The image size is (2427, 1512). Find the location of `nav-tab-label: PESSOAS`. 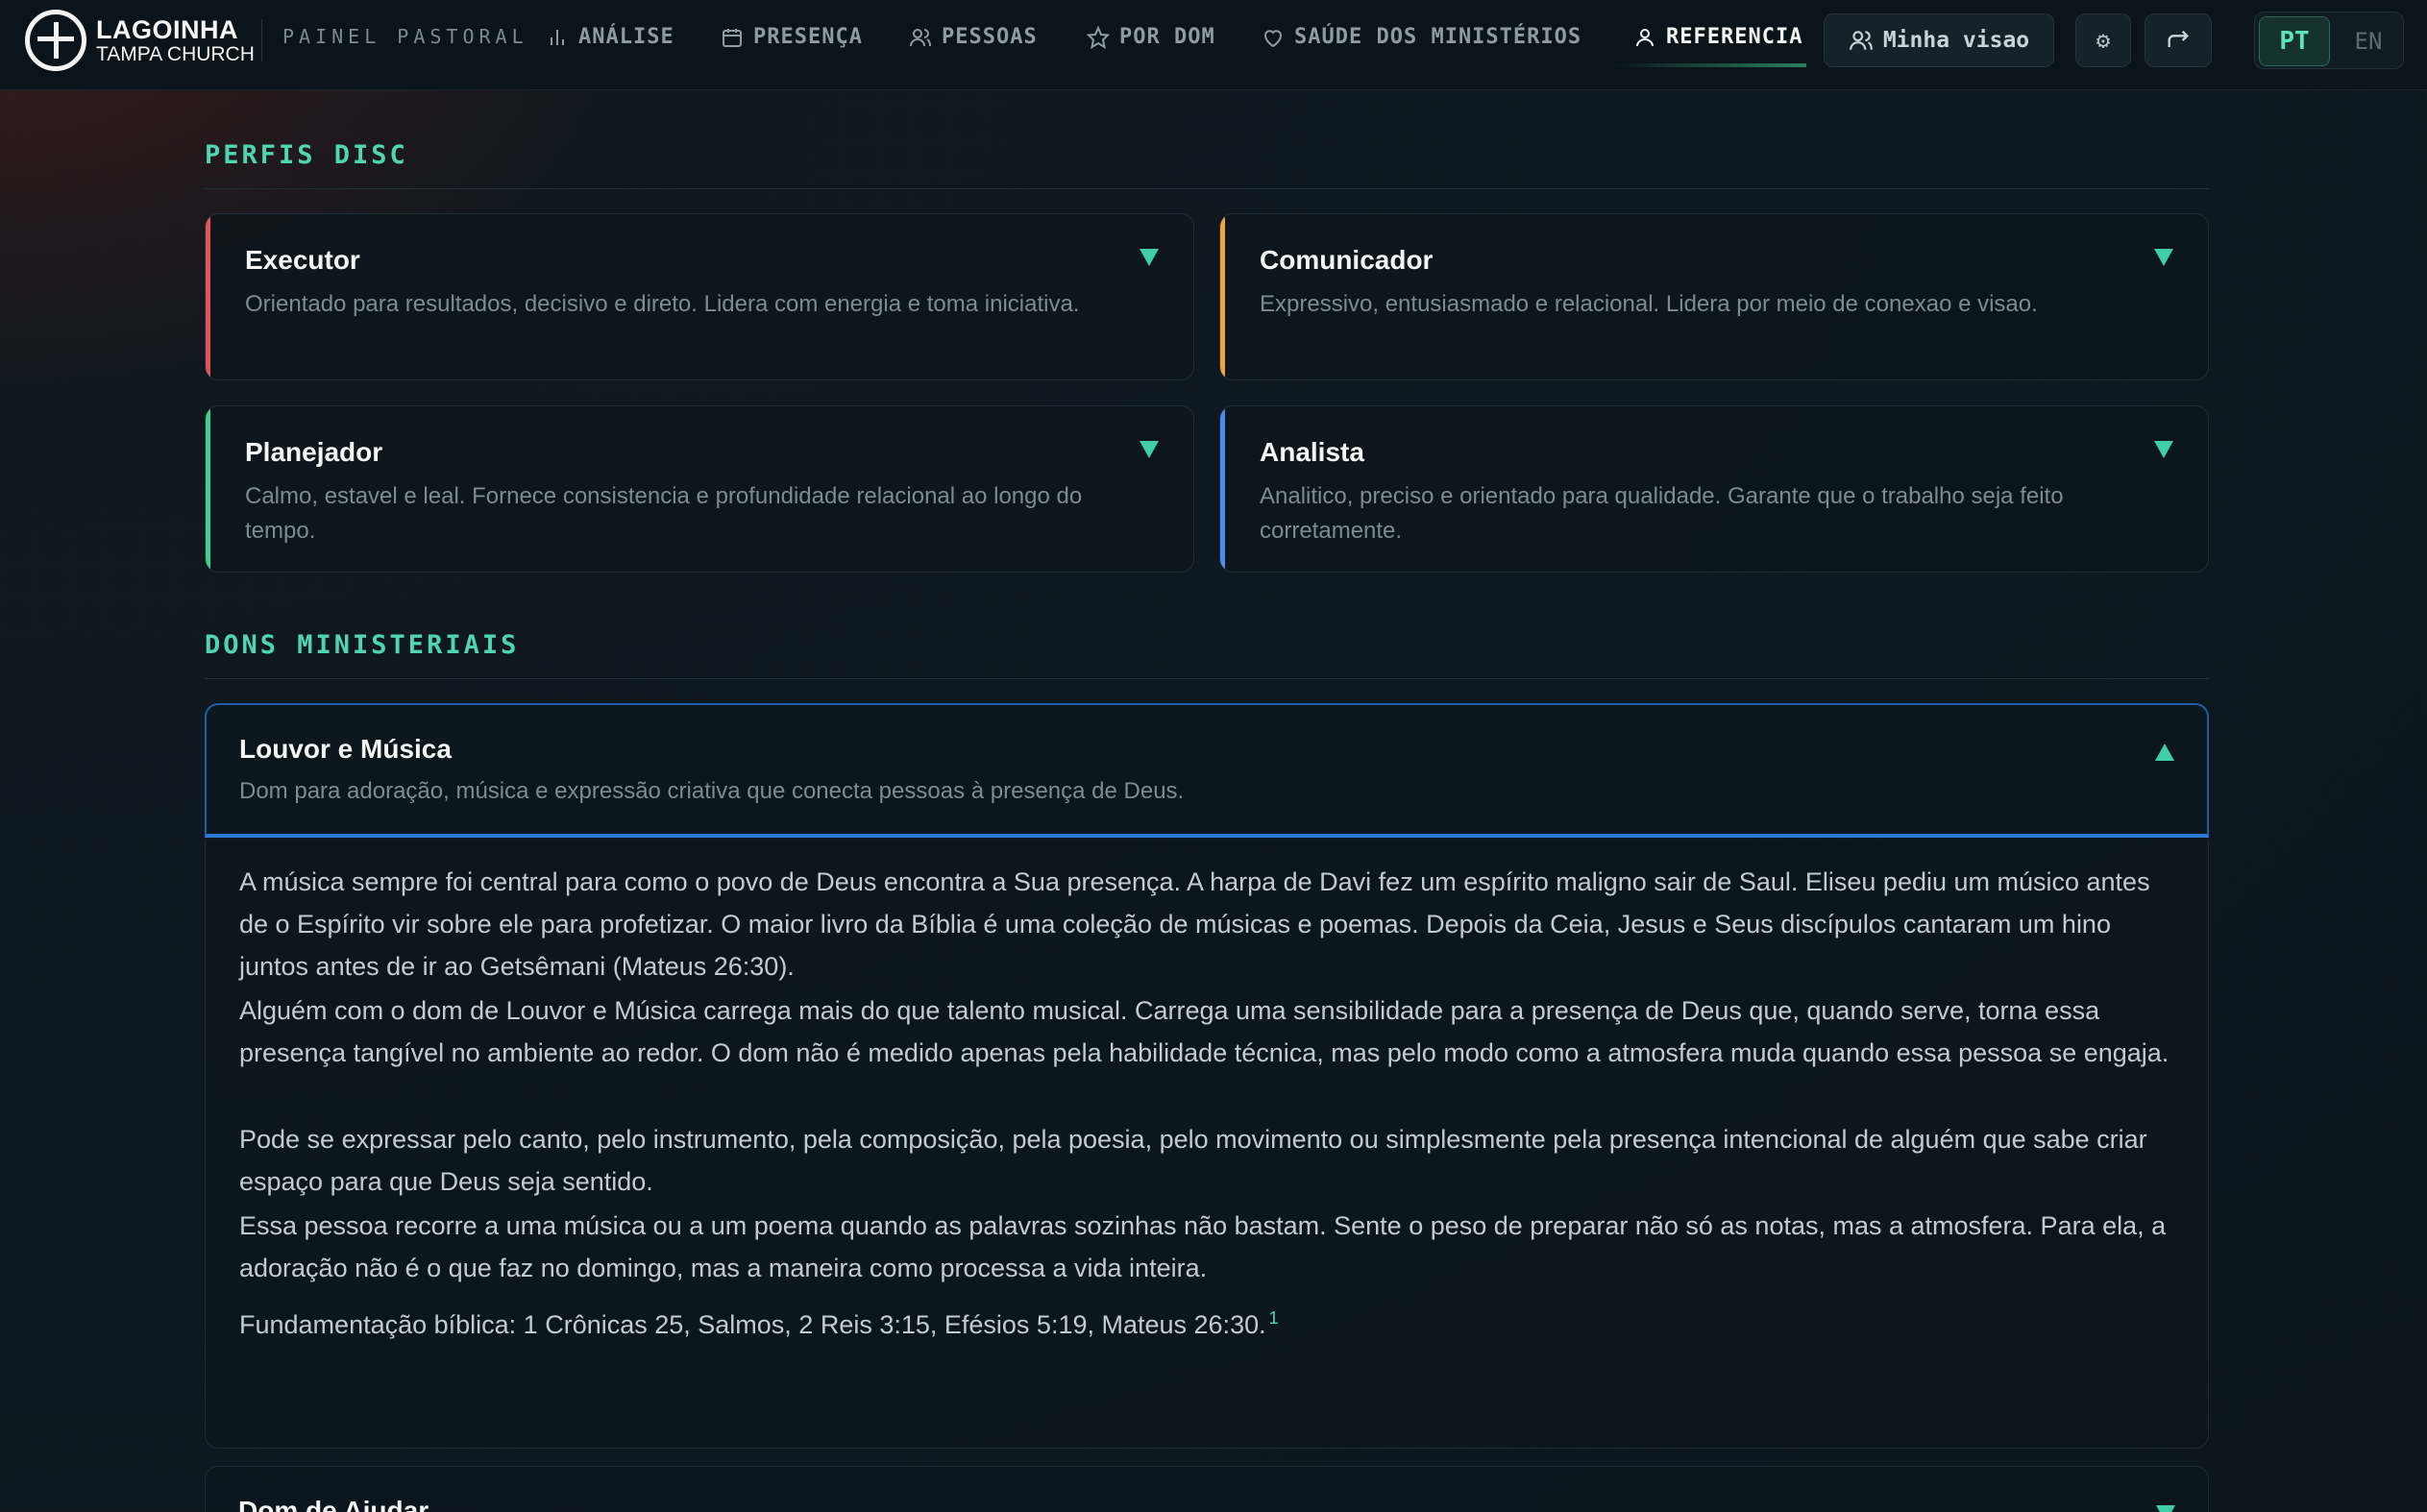

nav-tab-label: PESSOAS is located at coordinates (990, 37).